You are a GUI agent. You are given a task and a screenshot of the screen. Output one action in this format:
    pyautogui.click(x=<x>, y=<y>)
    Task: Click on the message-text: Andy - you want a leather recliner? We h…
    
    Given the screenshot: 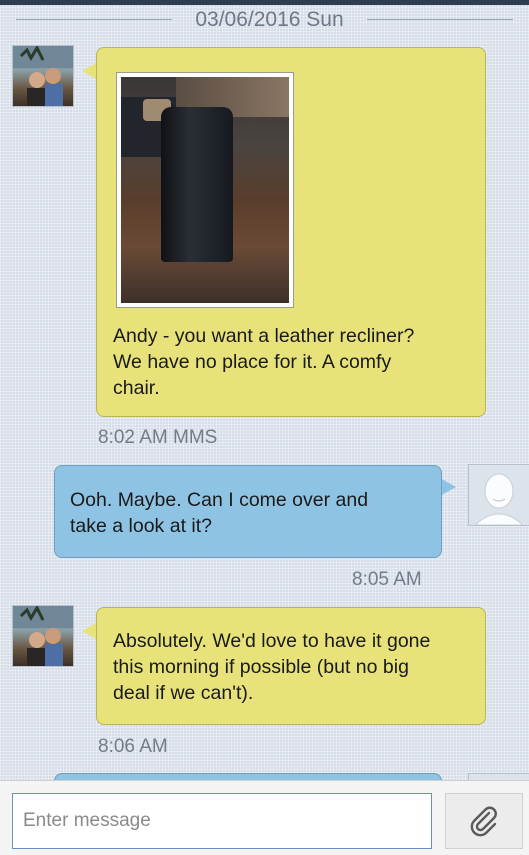 What is the action you would take?
    pyautogui.click(x=263, y=362)
    